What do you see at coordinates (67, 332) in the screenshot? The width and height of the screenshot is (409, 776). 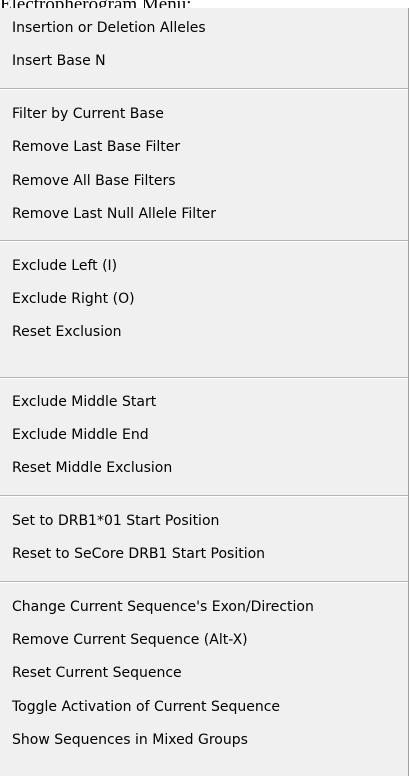 I see `menu-item-reset-exclusion: Reset Exclusion` at bounding box center [67, 332].